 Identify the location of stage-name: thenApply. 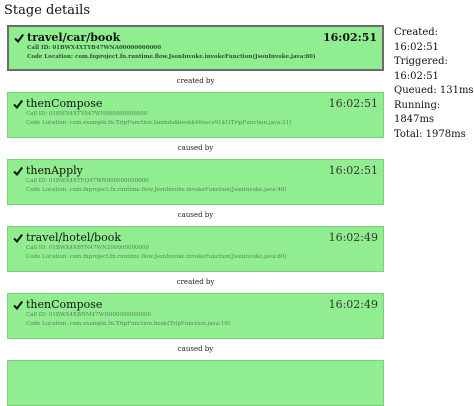
(54, 170).